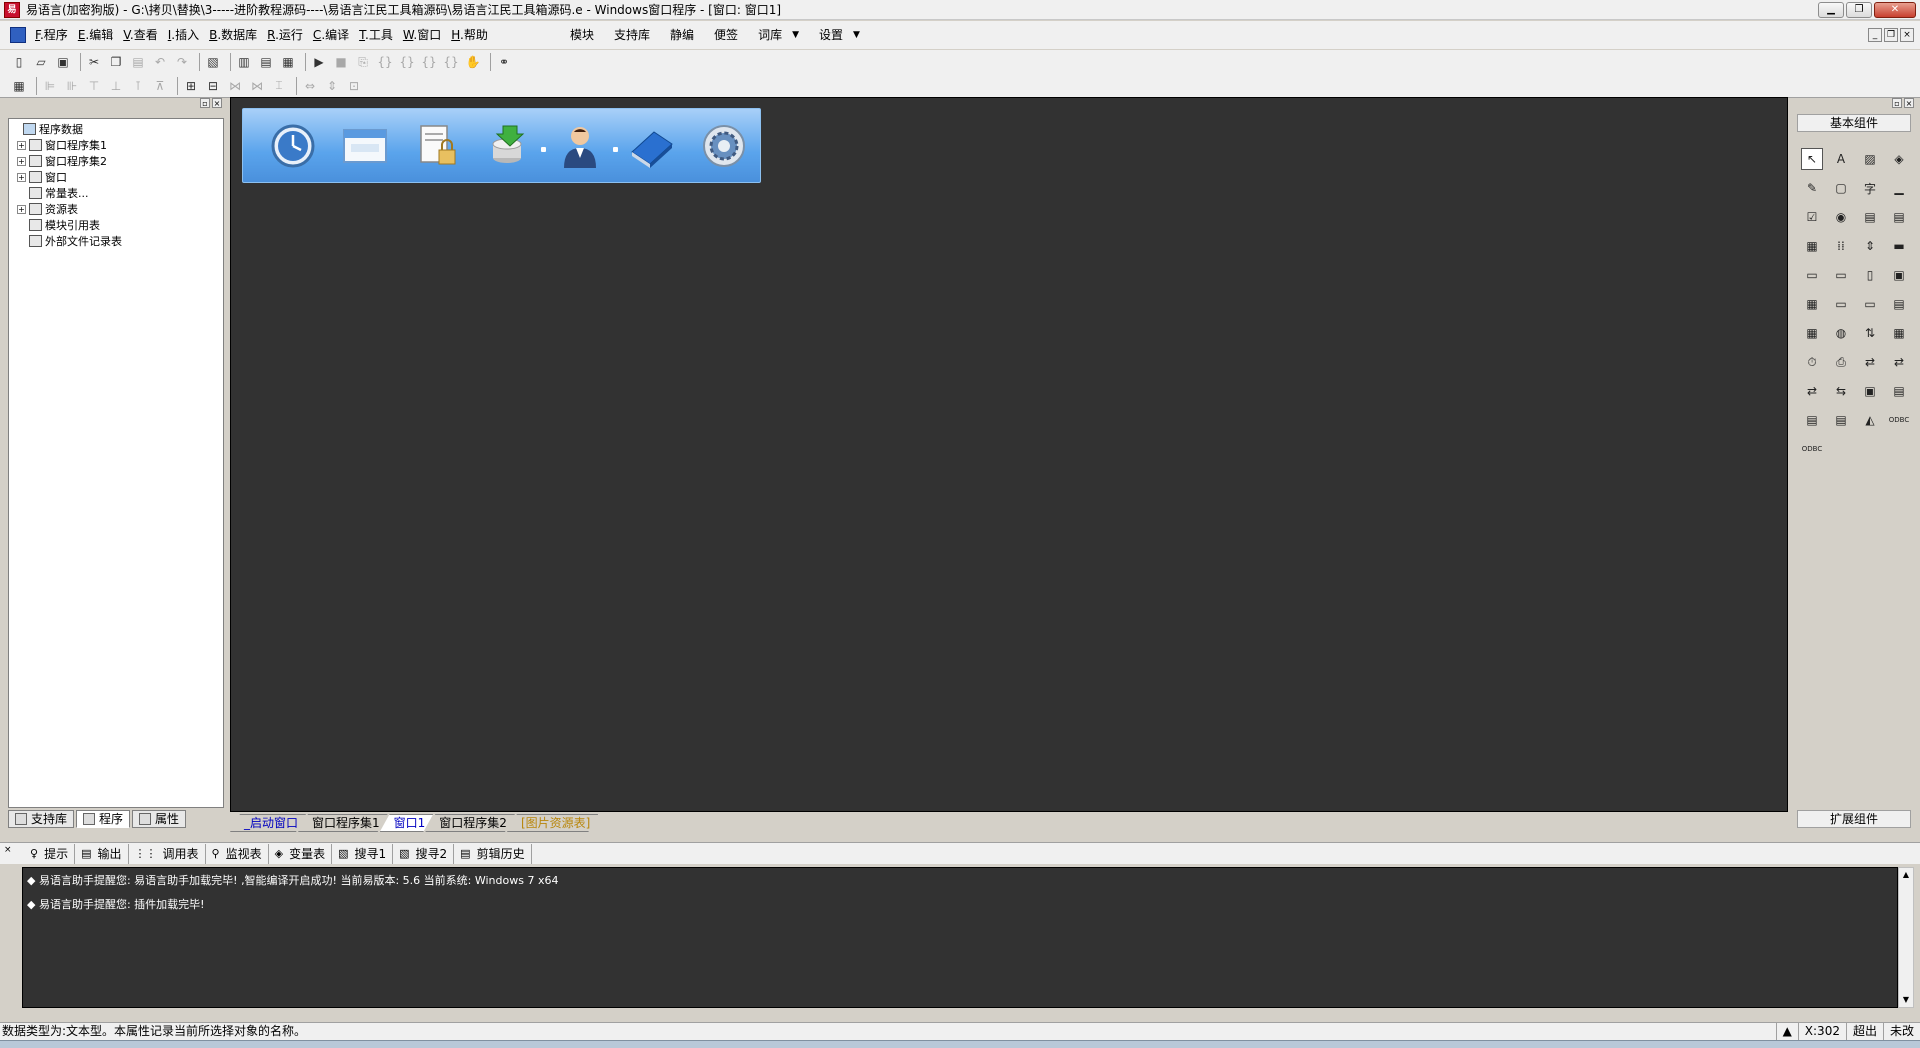 The width and height of the screenshot is (1920, 1048). I want to click on run-icon: ▶, so click(319, 62).